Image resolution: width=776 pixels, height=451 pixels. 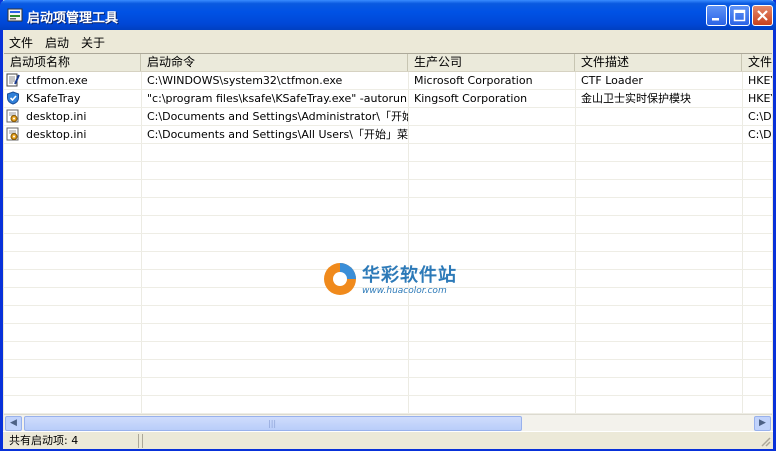 What do you see at coordinates (388, 15) in the screenshot?
I see `title-bar: 启动项管理工具` at bounding box center [388, 15].